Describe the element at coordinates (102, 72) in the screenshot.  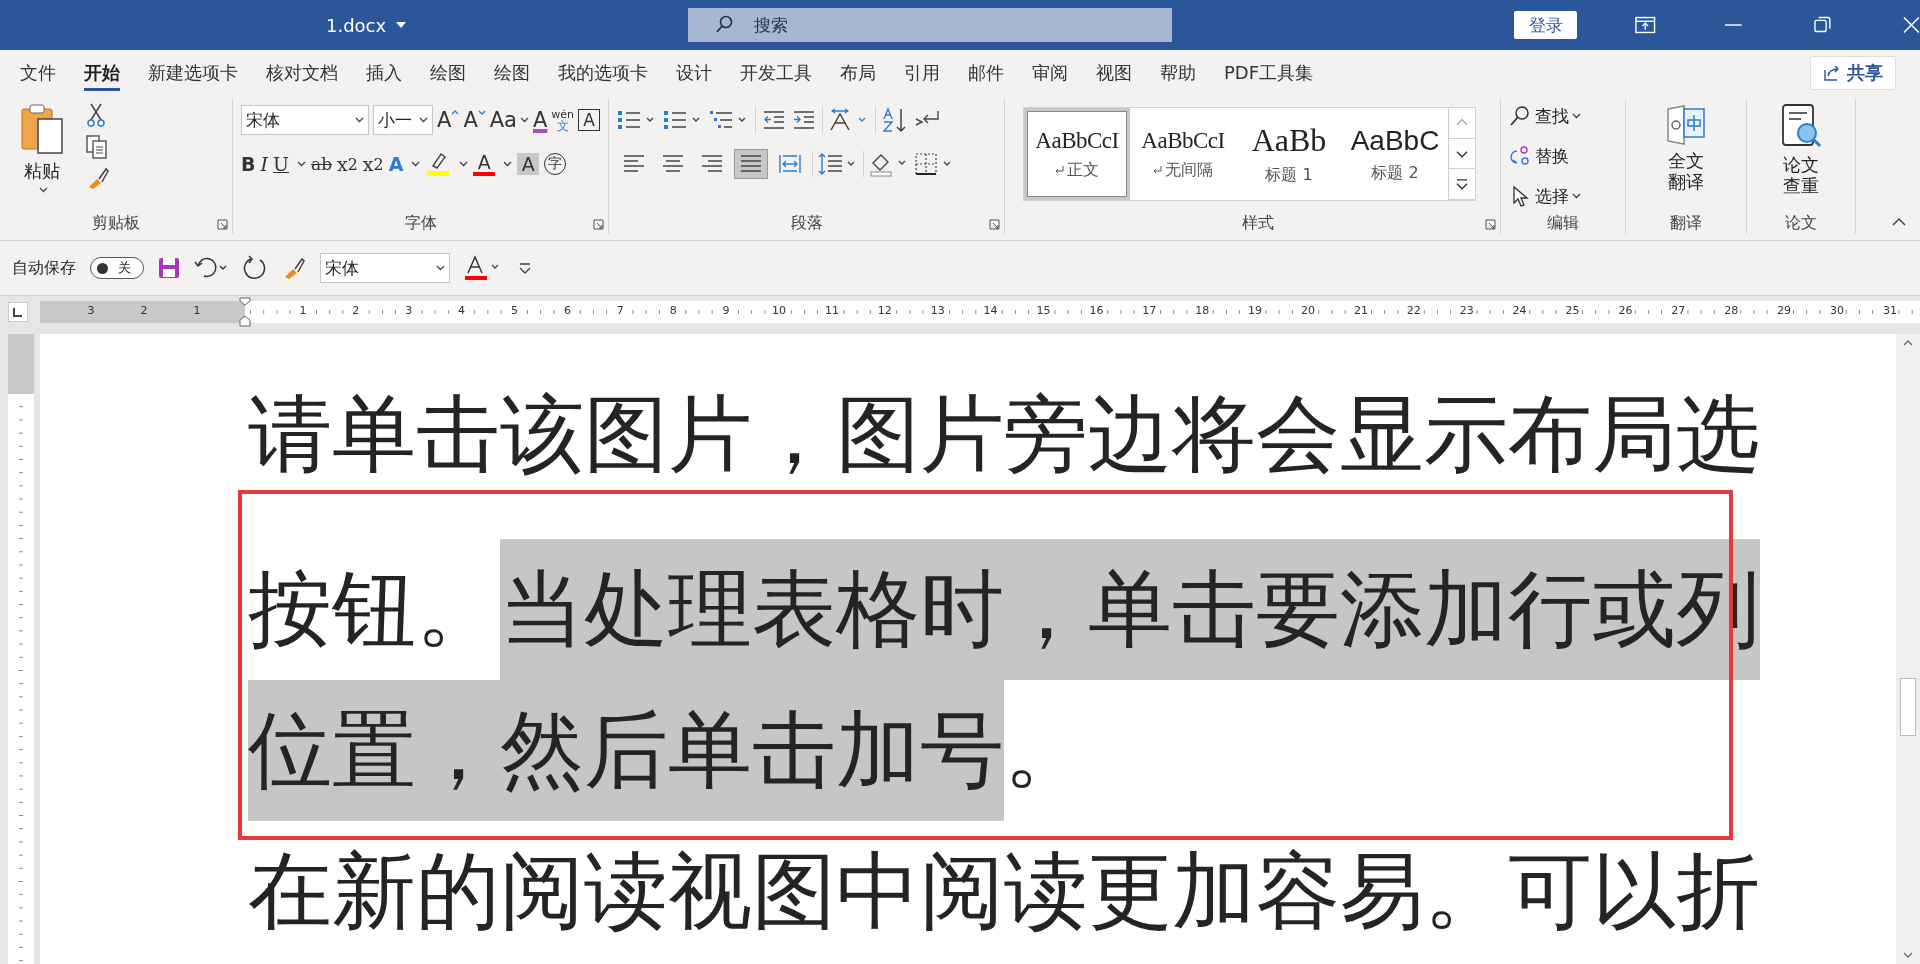
I see `ribbon-tab: 开始` at that location.